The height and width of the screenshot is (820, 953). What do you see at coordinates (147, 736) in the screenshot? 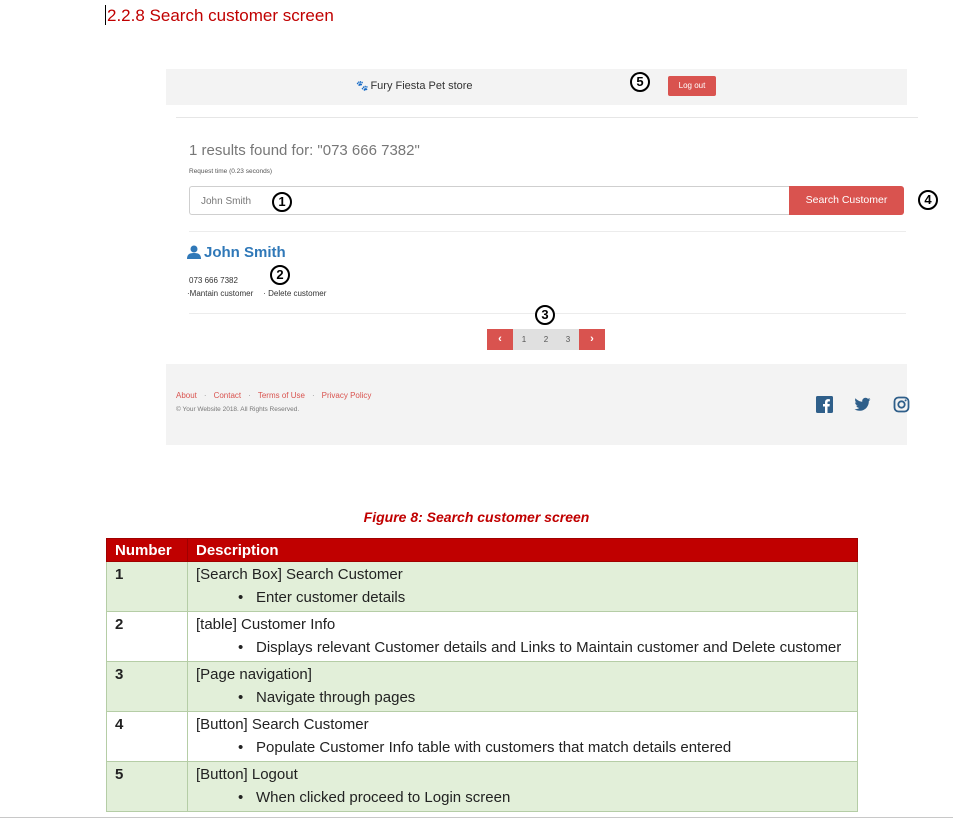
I see `row-number: 4` at bounding box center [147, 736].